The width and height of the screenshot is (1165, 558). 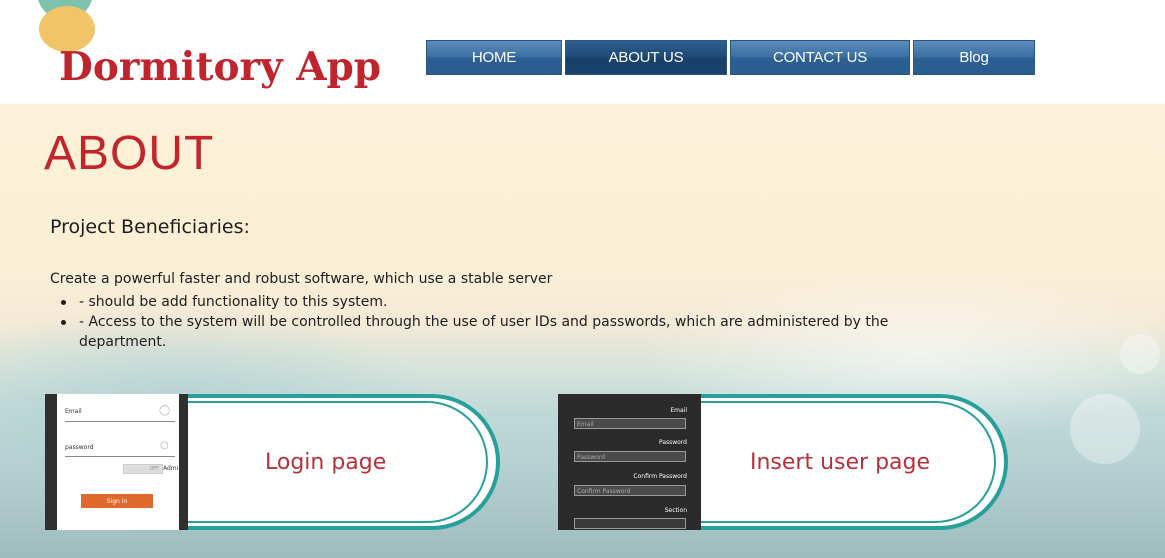 I want to click on section-label: Section, so click(x=675, y=510).